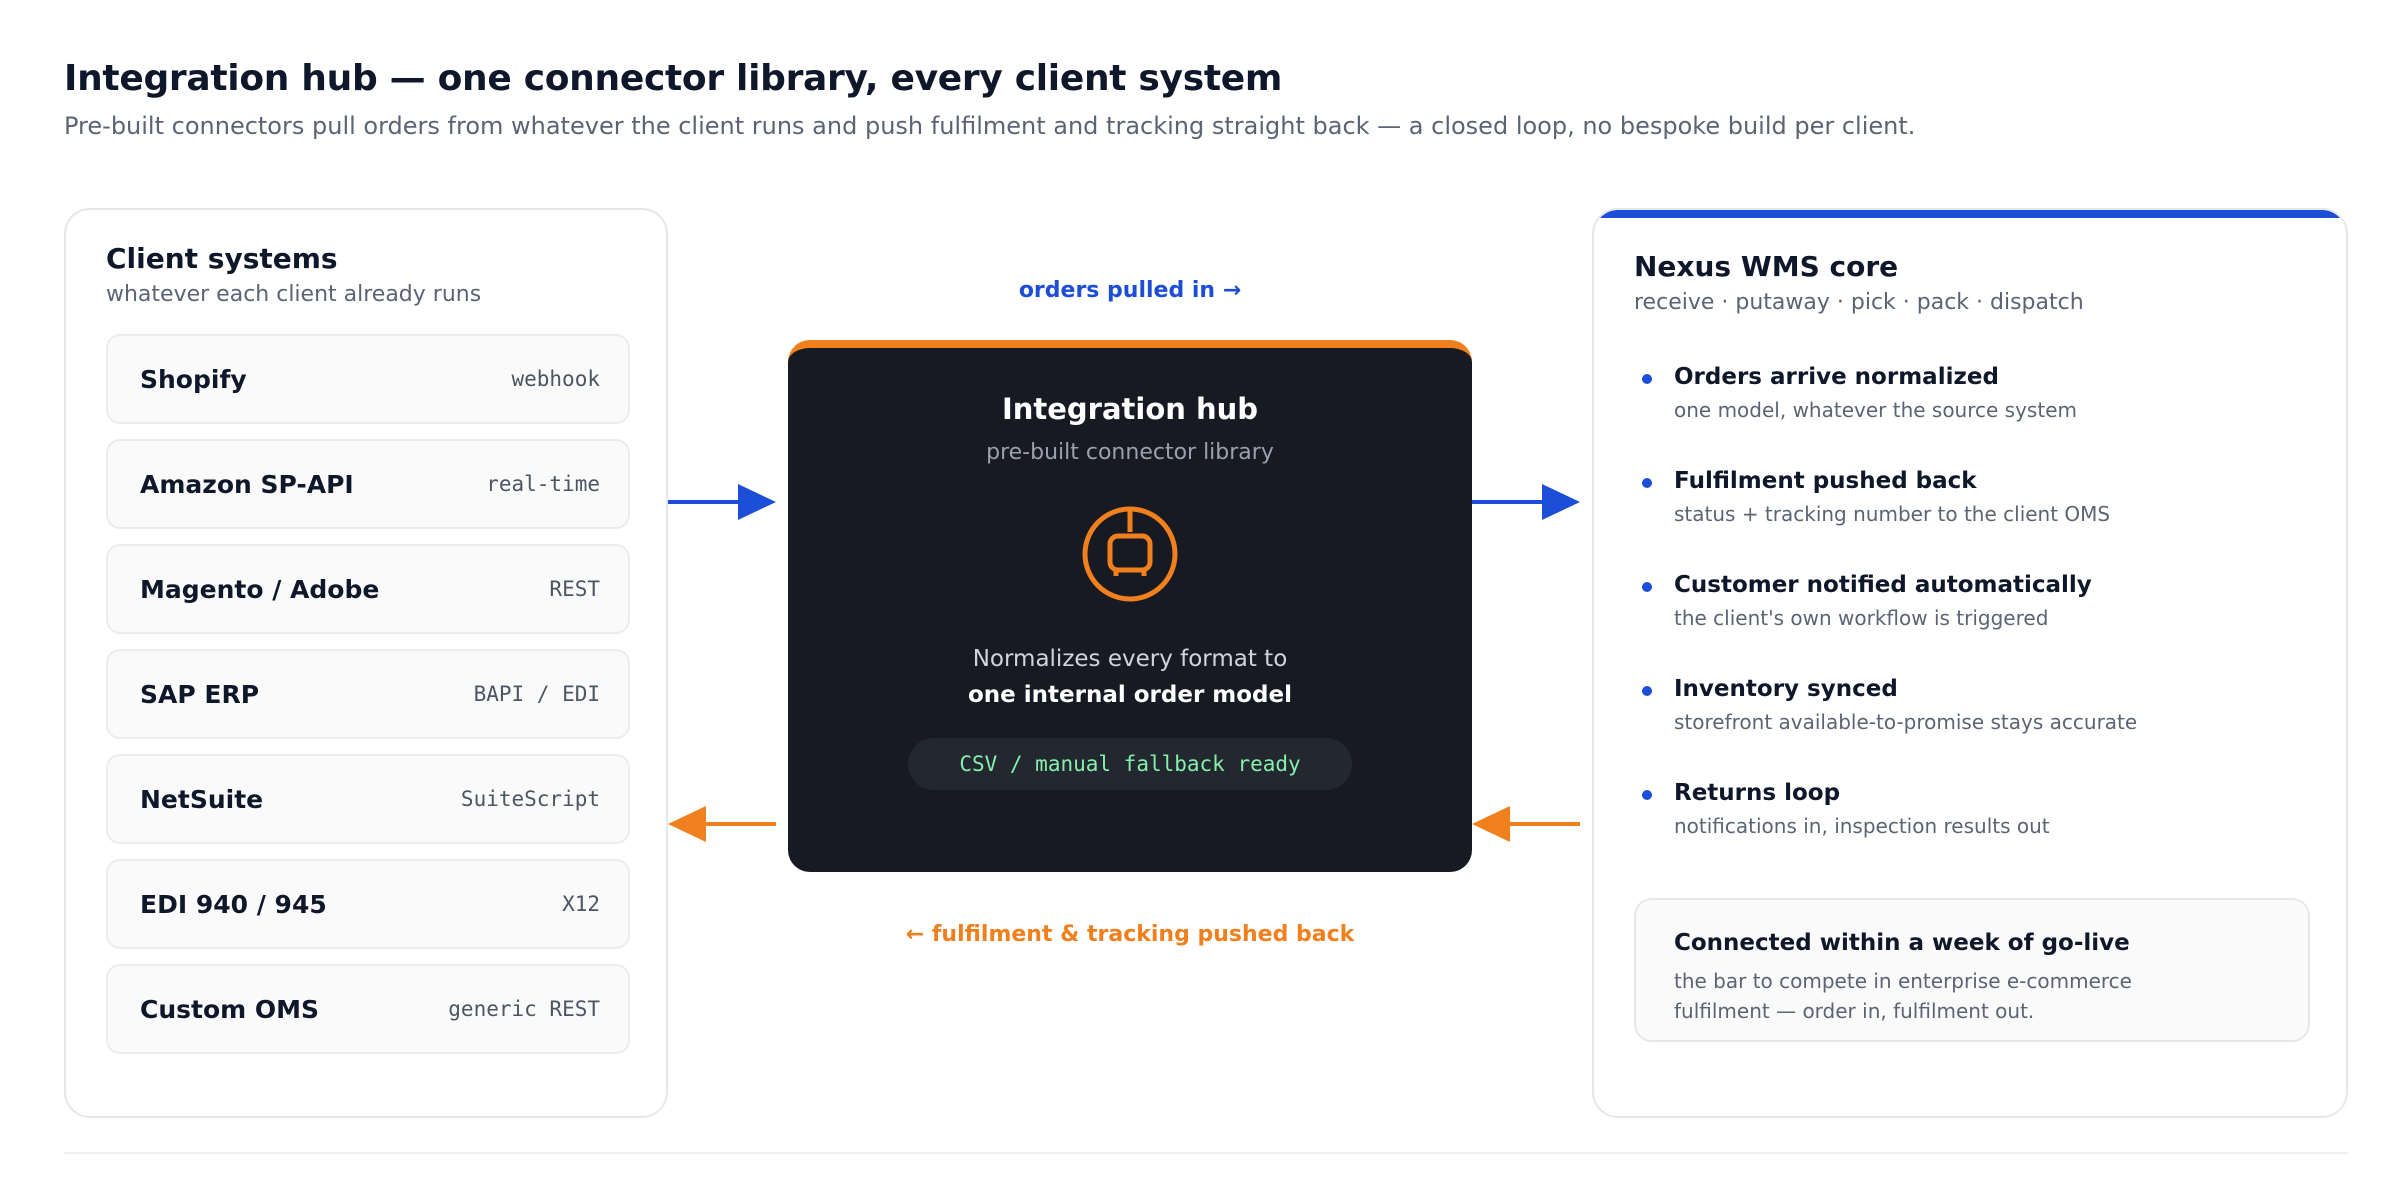  I want to click on client-system-protocol: X12, so click(581, 904).